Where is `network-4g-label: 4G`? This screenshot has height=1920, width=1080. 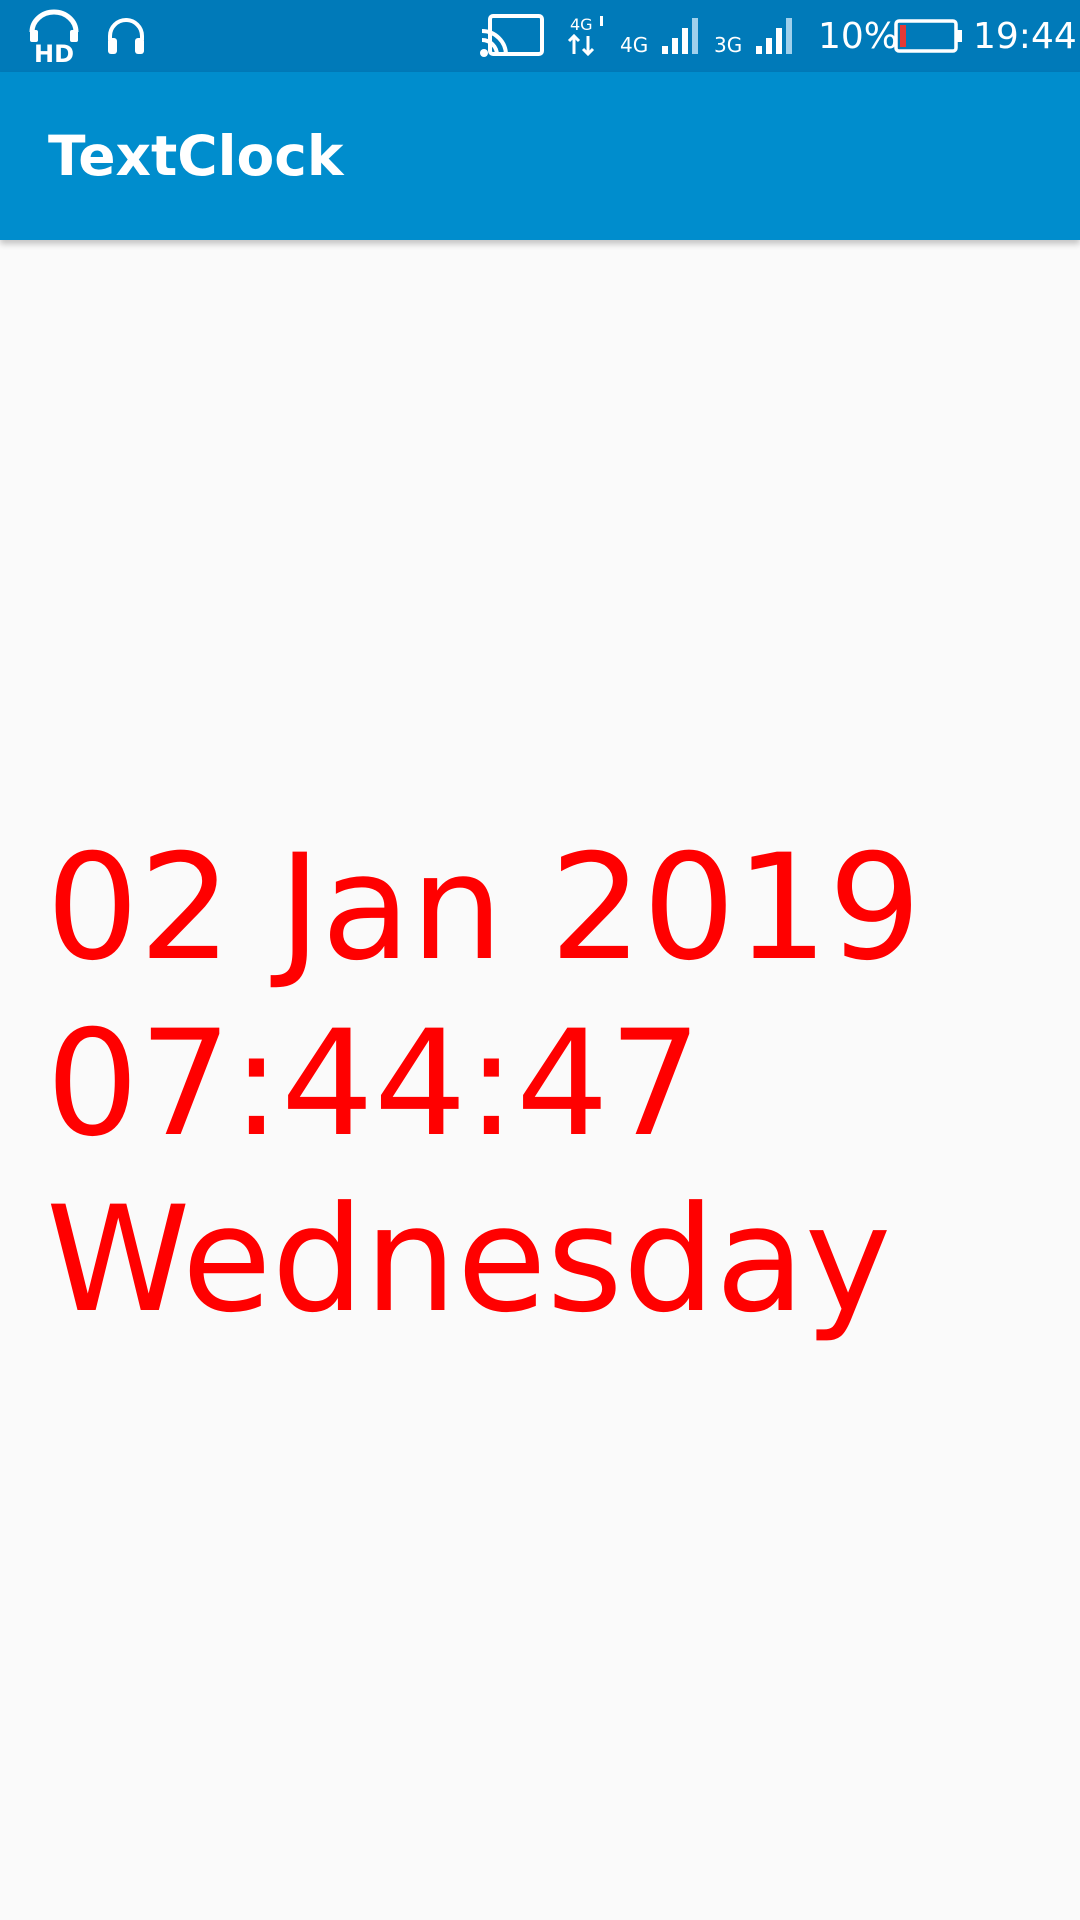
network-4g-label: 4G is located at coordinates (634, 45).